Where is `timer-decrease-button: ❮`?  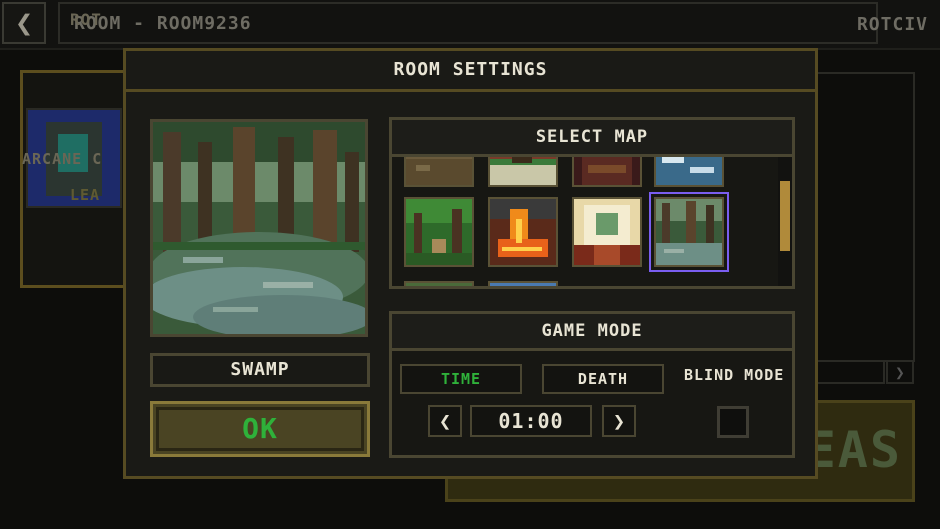 timer-decrease-button: ❮ is located at coordinates (445, 421).